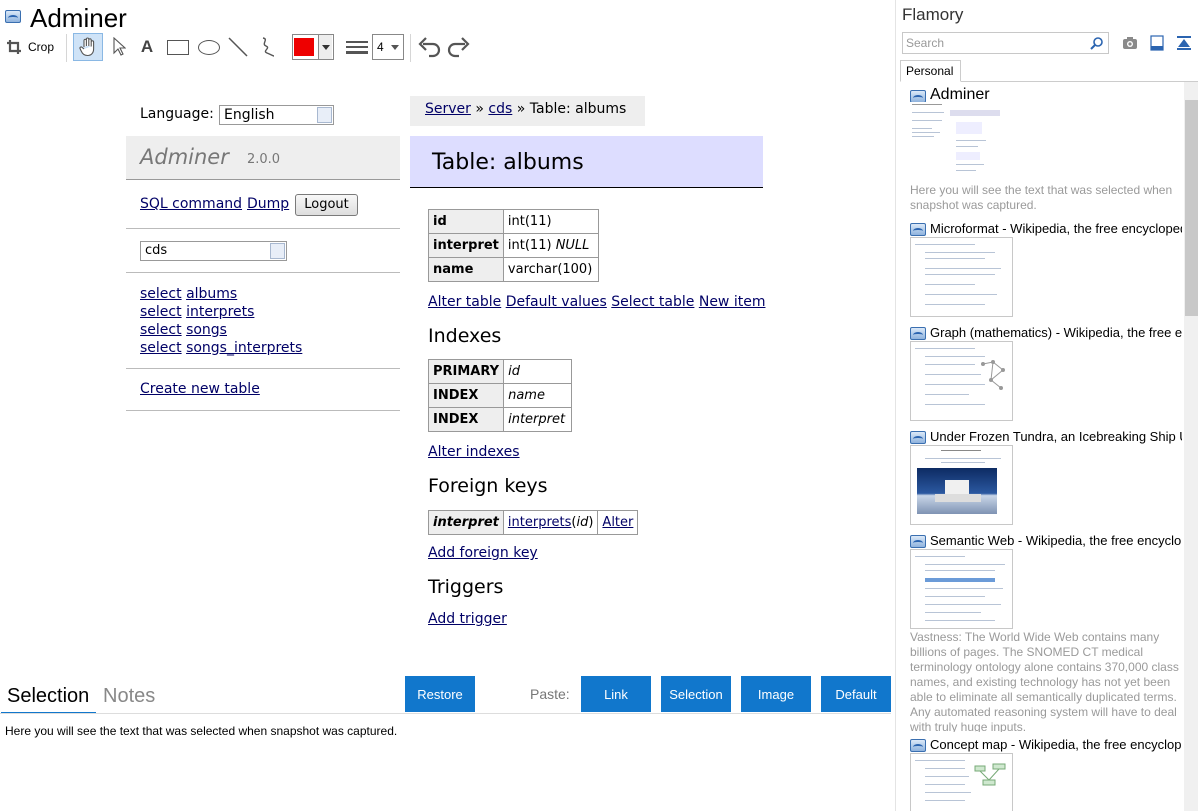 The image size is (1198, 811). What do you see at coordinates (578, 109) in the screenshot?
I see `breadcrumb-current: Table: albums` at bounding box center [578, 109].